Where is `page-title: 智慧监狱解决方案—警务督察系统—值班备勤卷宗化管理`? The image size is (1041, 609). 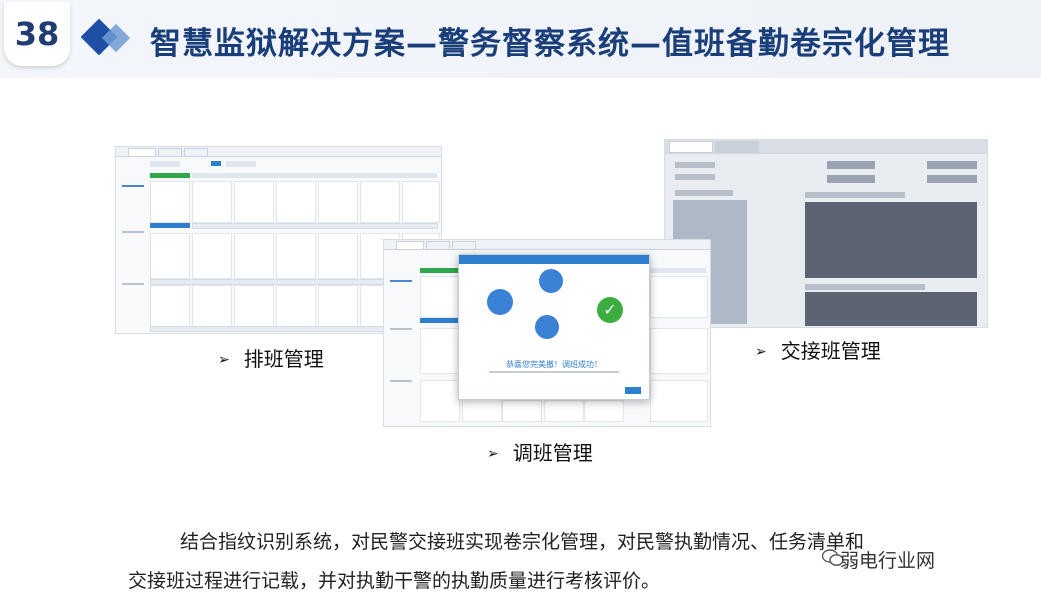 page-title: 智慧监狱解决方案—警务督察系统—值班备勤卷宗化管理 is located at coordinates (550, 44).